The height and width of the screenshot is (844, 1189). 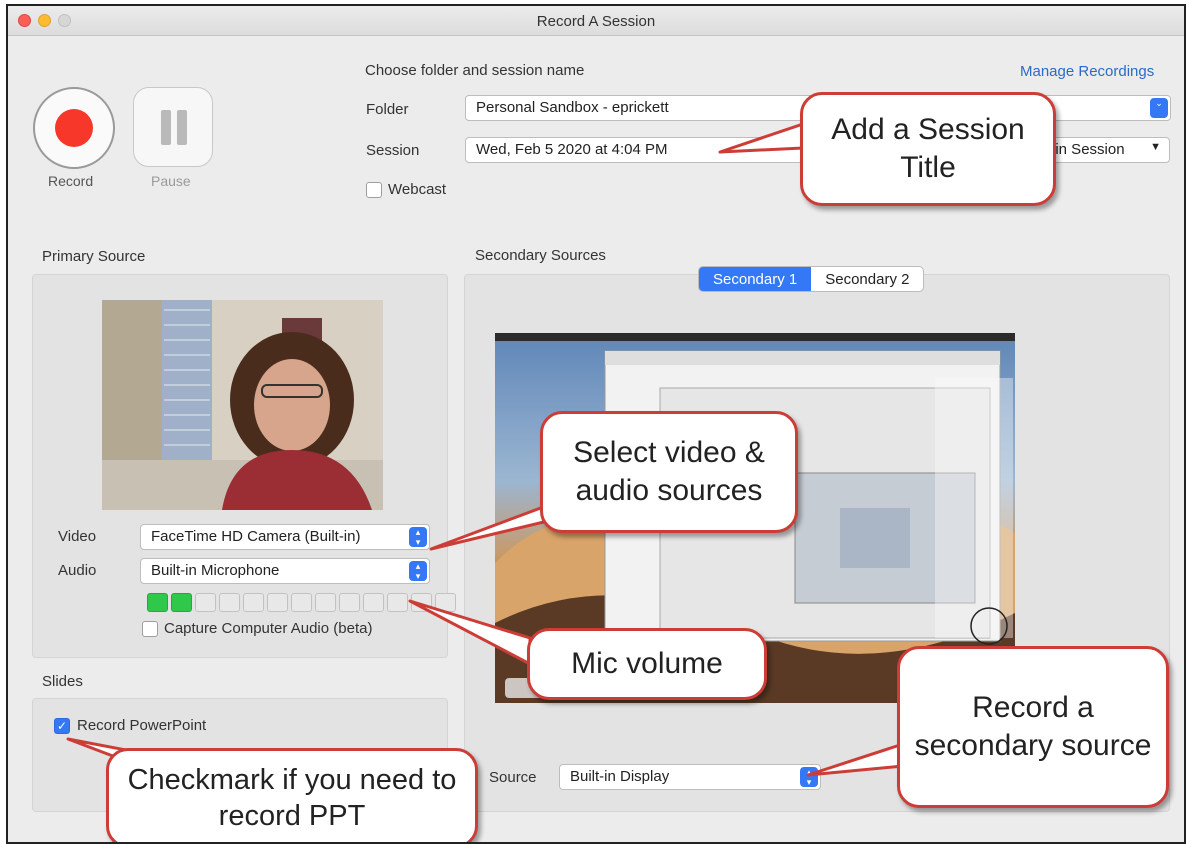 What do you see at coordinates (928, 149) in the screenshot?
I see `callout-session-title: Add a Session Title` at bounding box center [928, 149].